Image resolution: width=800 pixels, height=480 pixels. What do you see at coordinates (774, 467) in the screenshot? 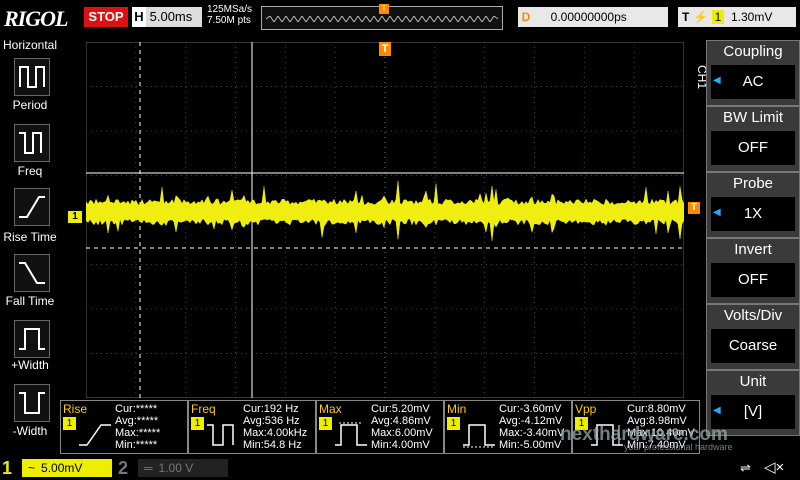
I see `speaker-mute-icon: ◁×` at bounding box center [774, 467].